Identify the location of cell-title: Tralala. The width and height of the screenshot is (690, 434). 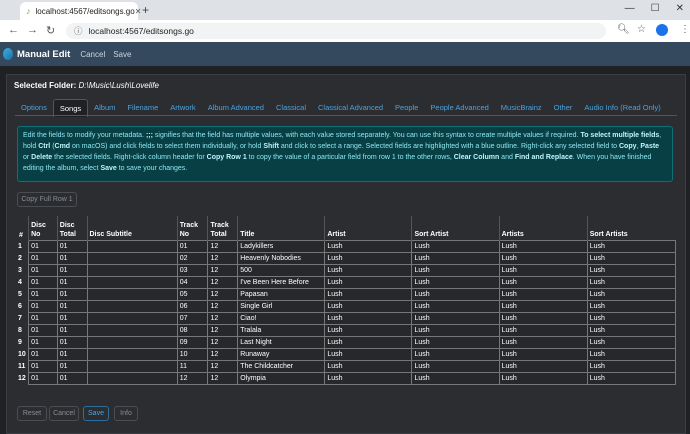
(281, 330).